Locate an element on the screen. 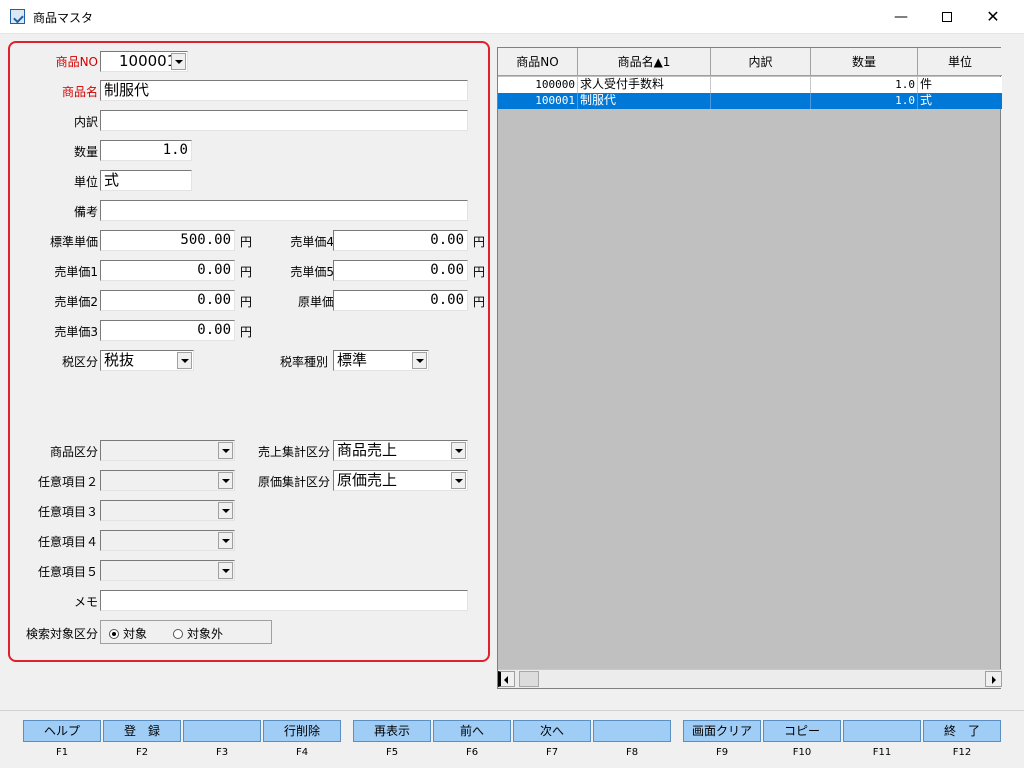 The width and height of the screenshot is (1024, 768). title-bar: 商品マスタ — ✕ is located at coordinates (512, 17).